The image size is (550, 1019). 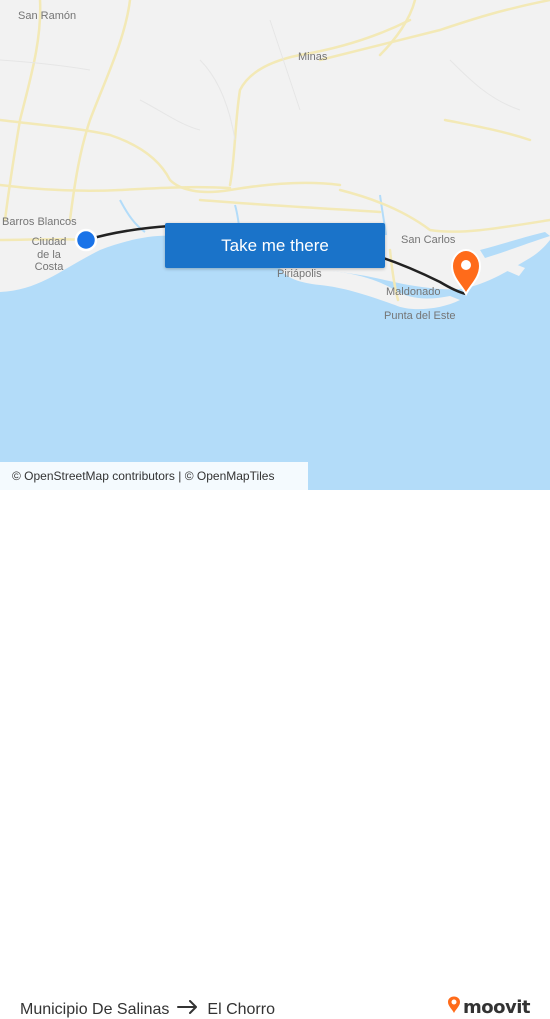 What do you see at coordinates (95, 1009) in the screenshot?
I see `origin-name: Municipio De Salinas` at bounding box center [95, 1009].